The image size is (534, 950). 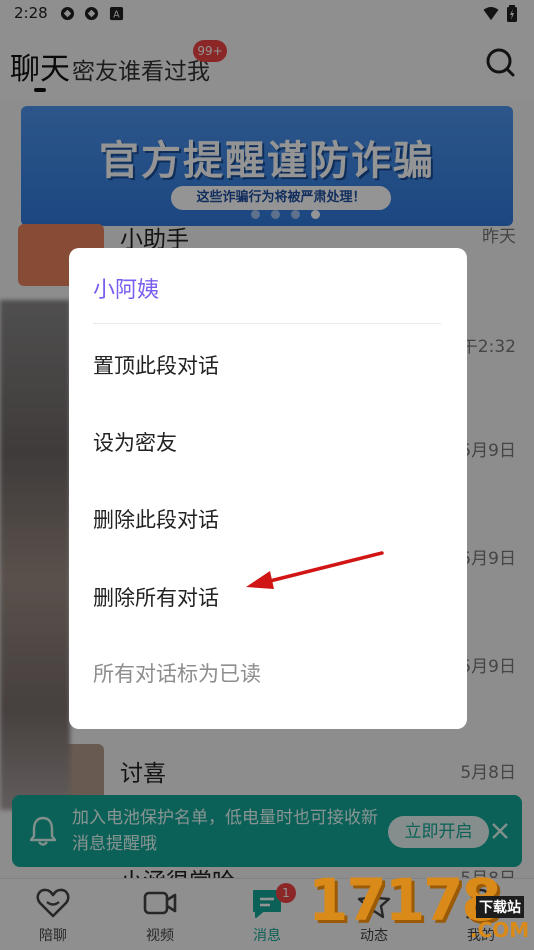 I want to click on option-label: 所有对话标为已读, so click(x=177, y=674).